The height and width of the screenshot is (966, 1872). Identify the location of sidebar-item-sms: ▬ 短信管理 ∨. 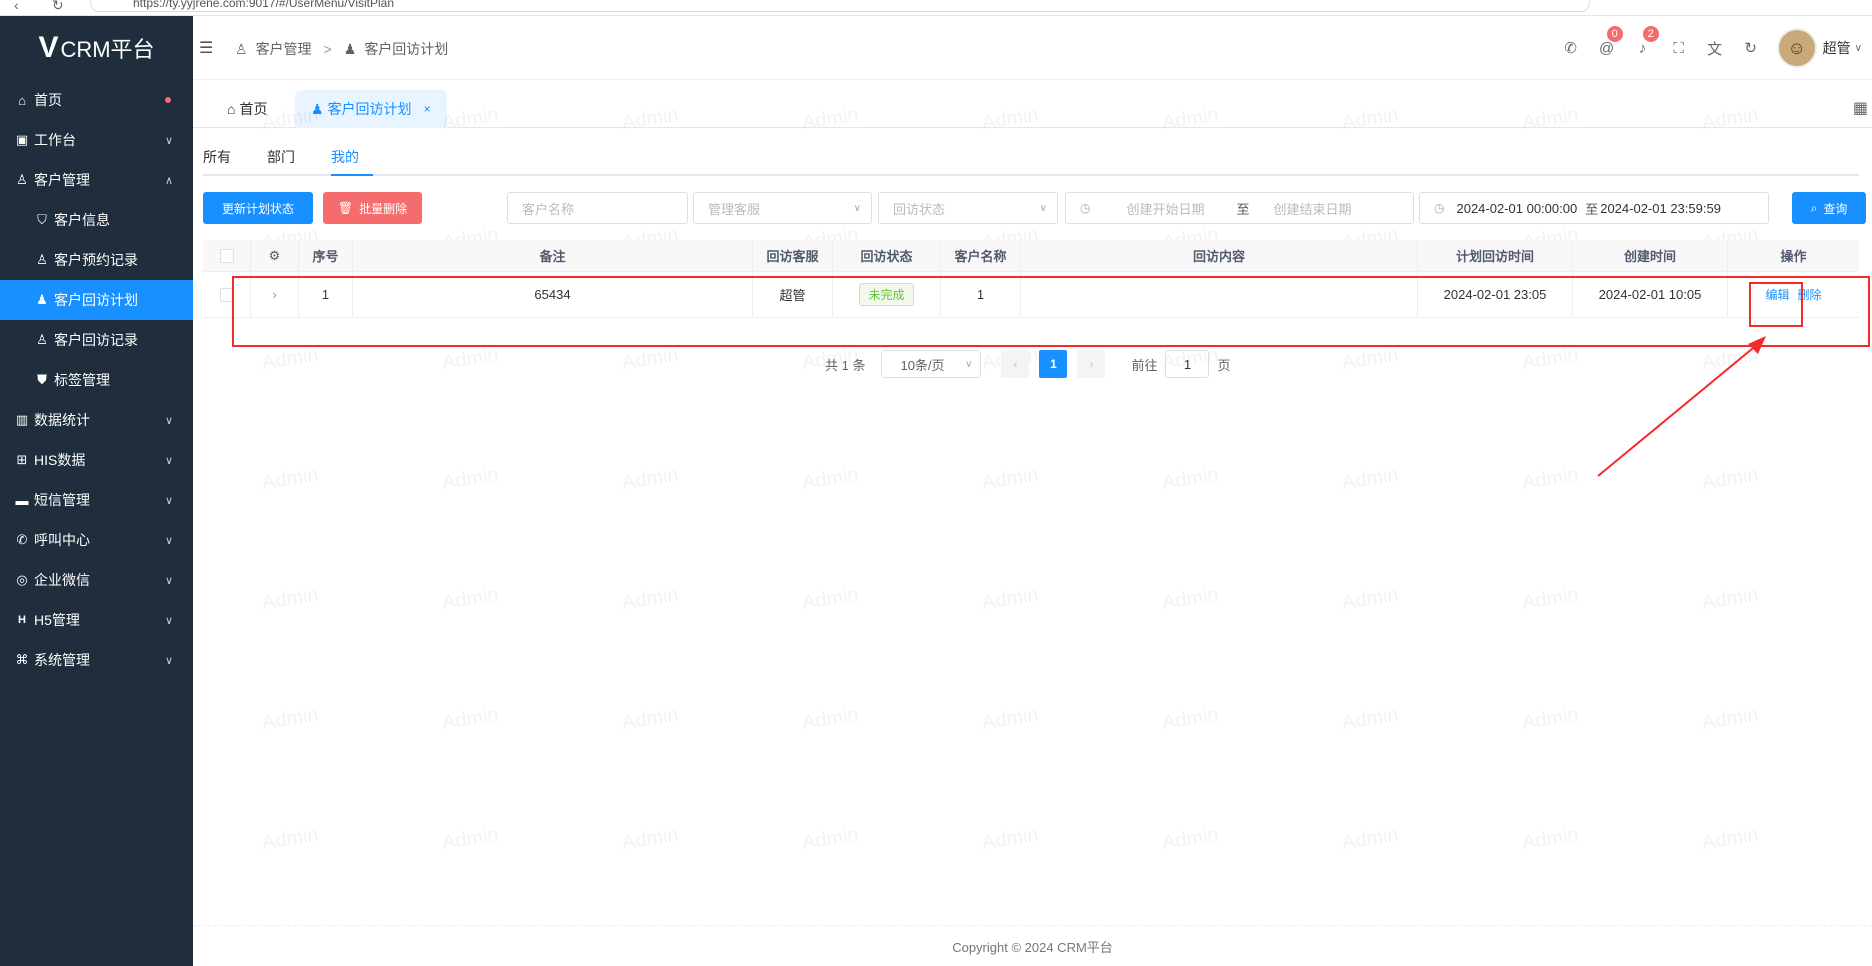
(96, 500).